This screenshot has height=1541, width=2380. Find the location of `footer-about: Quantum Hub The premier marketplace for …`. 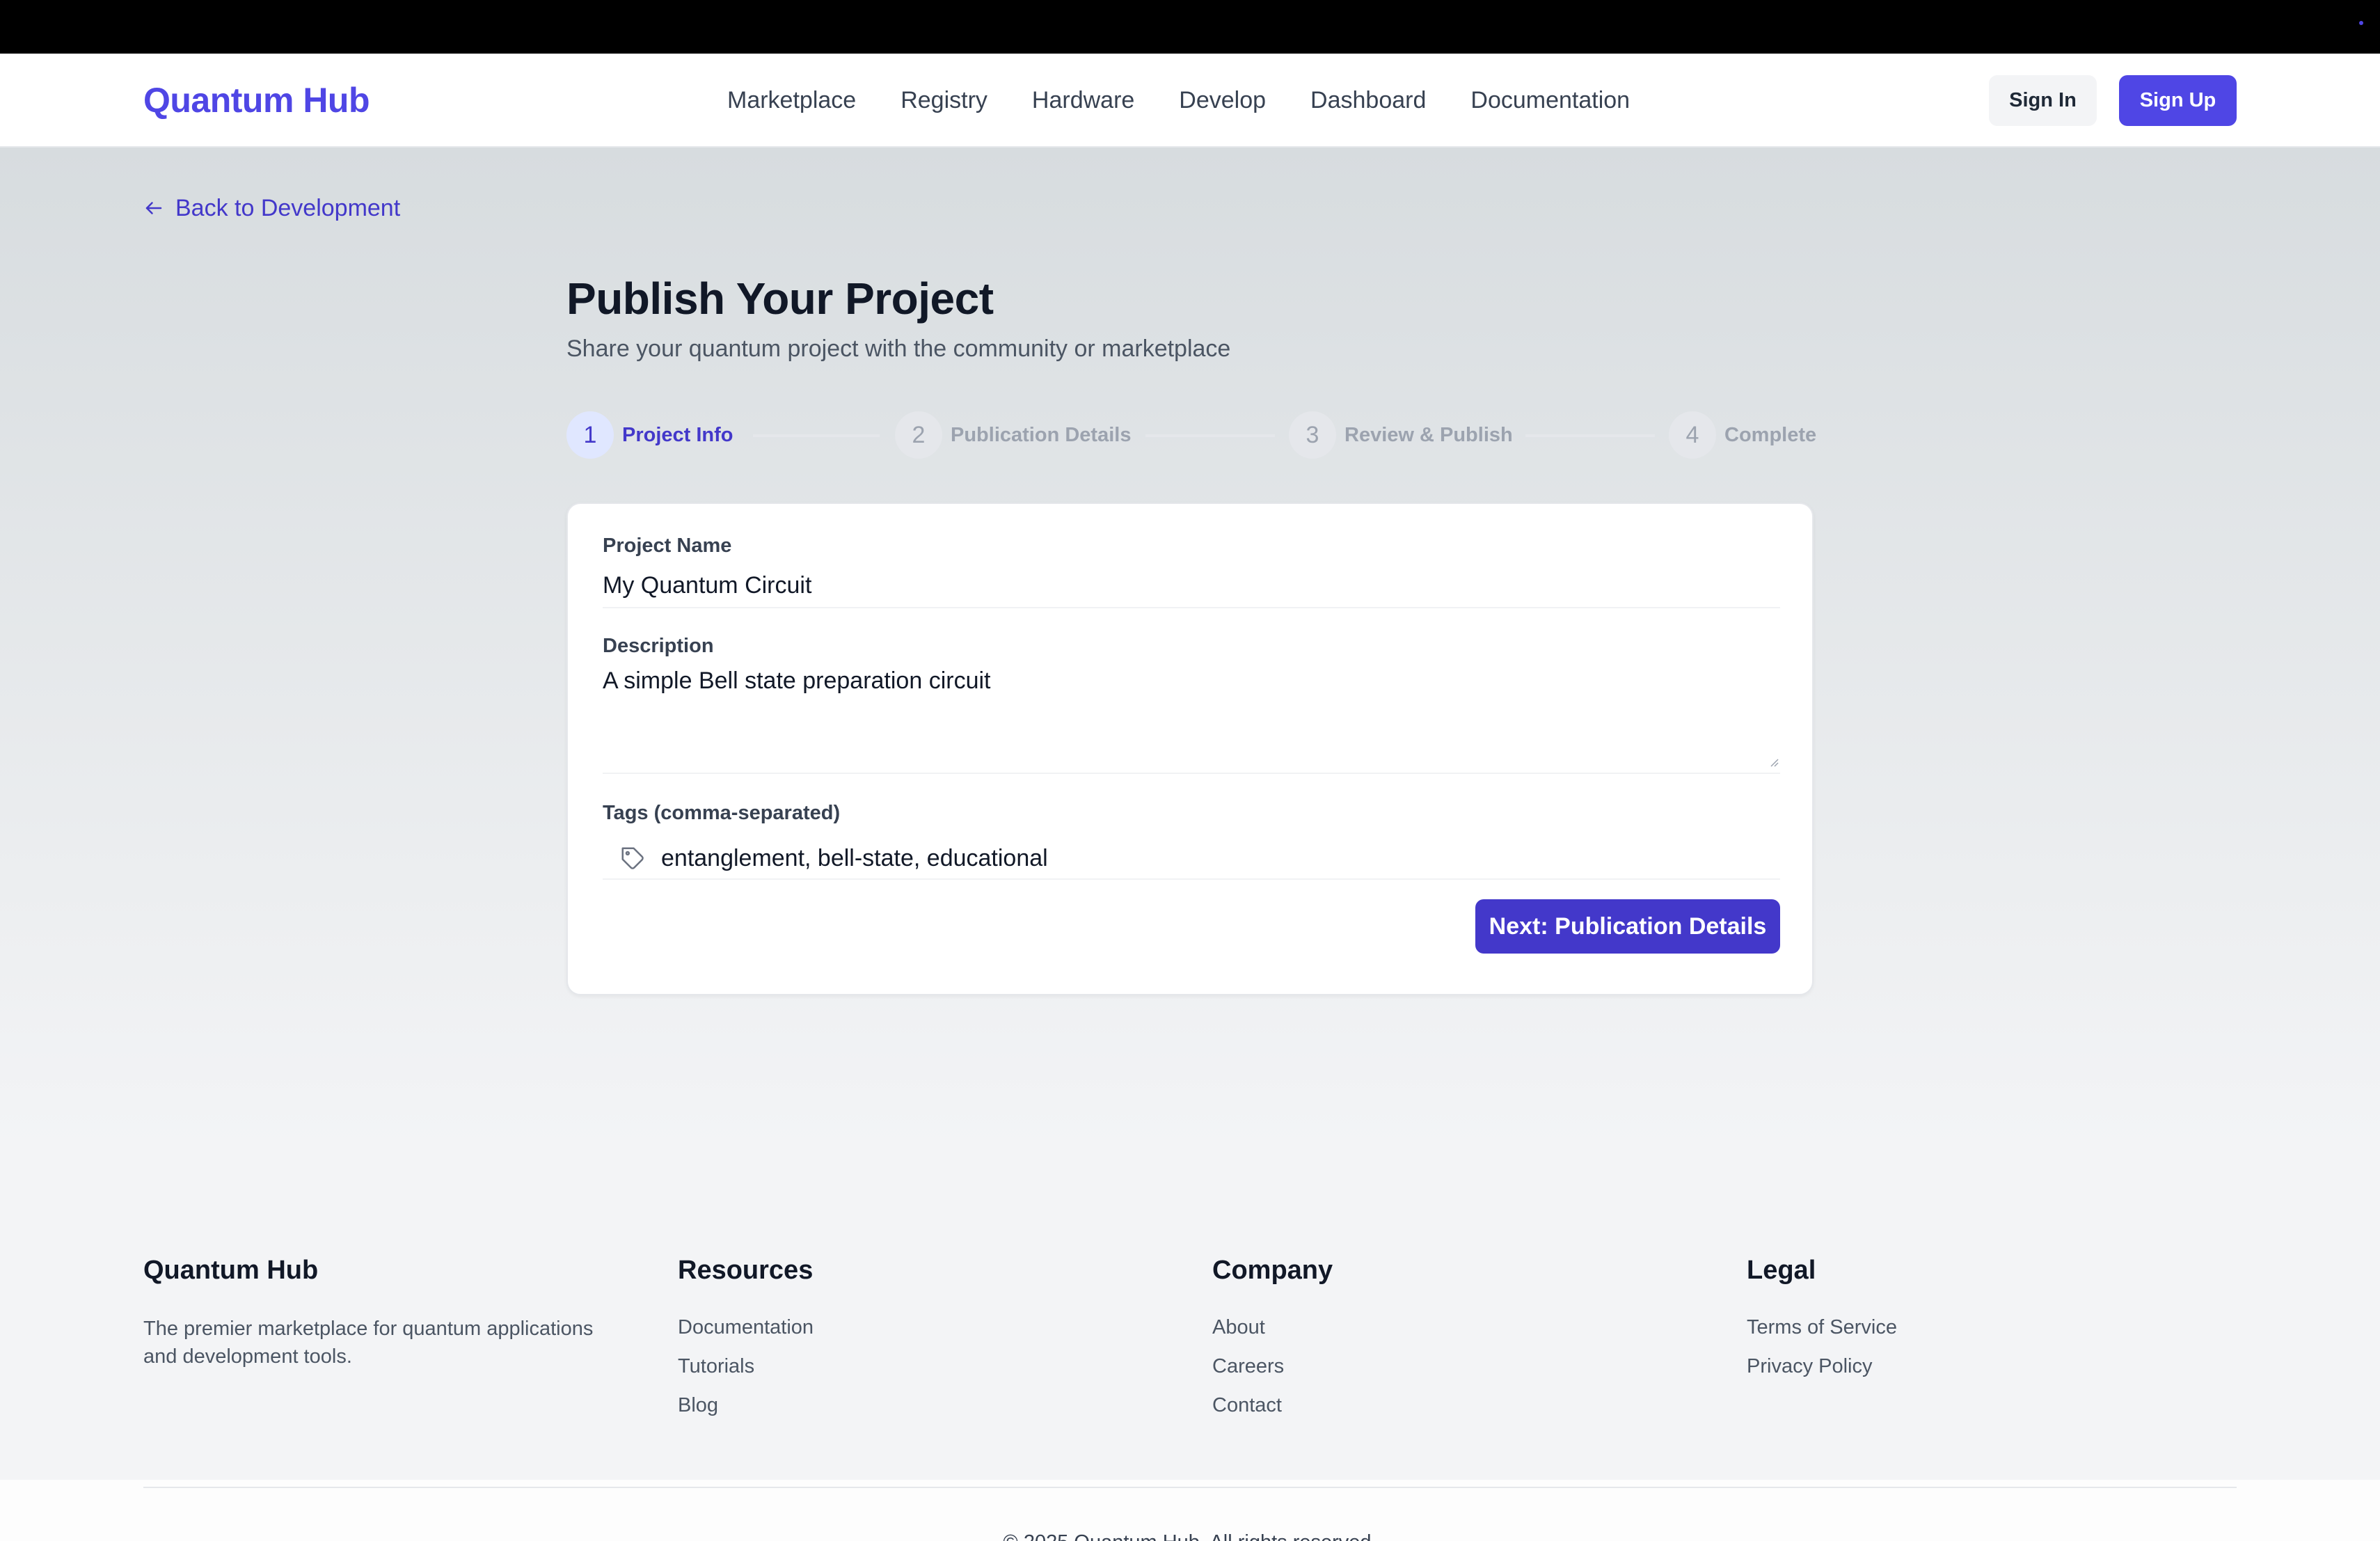

footer-about: Quantum Hub The premier marketplace for … is located at coordinates (386, 1313).